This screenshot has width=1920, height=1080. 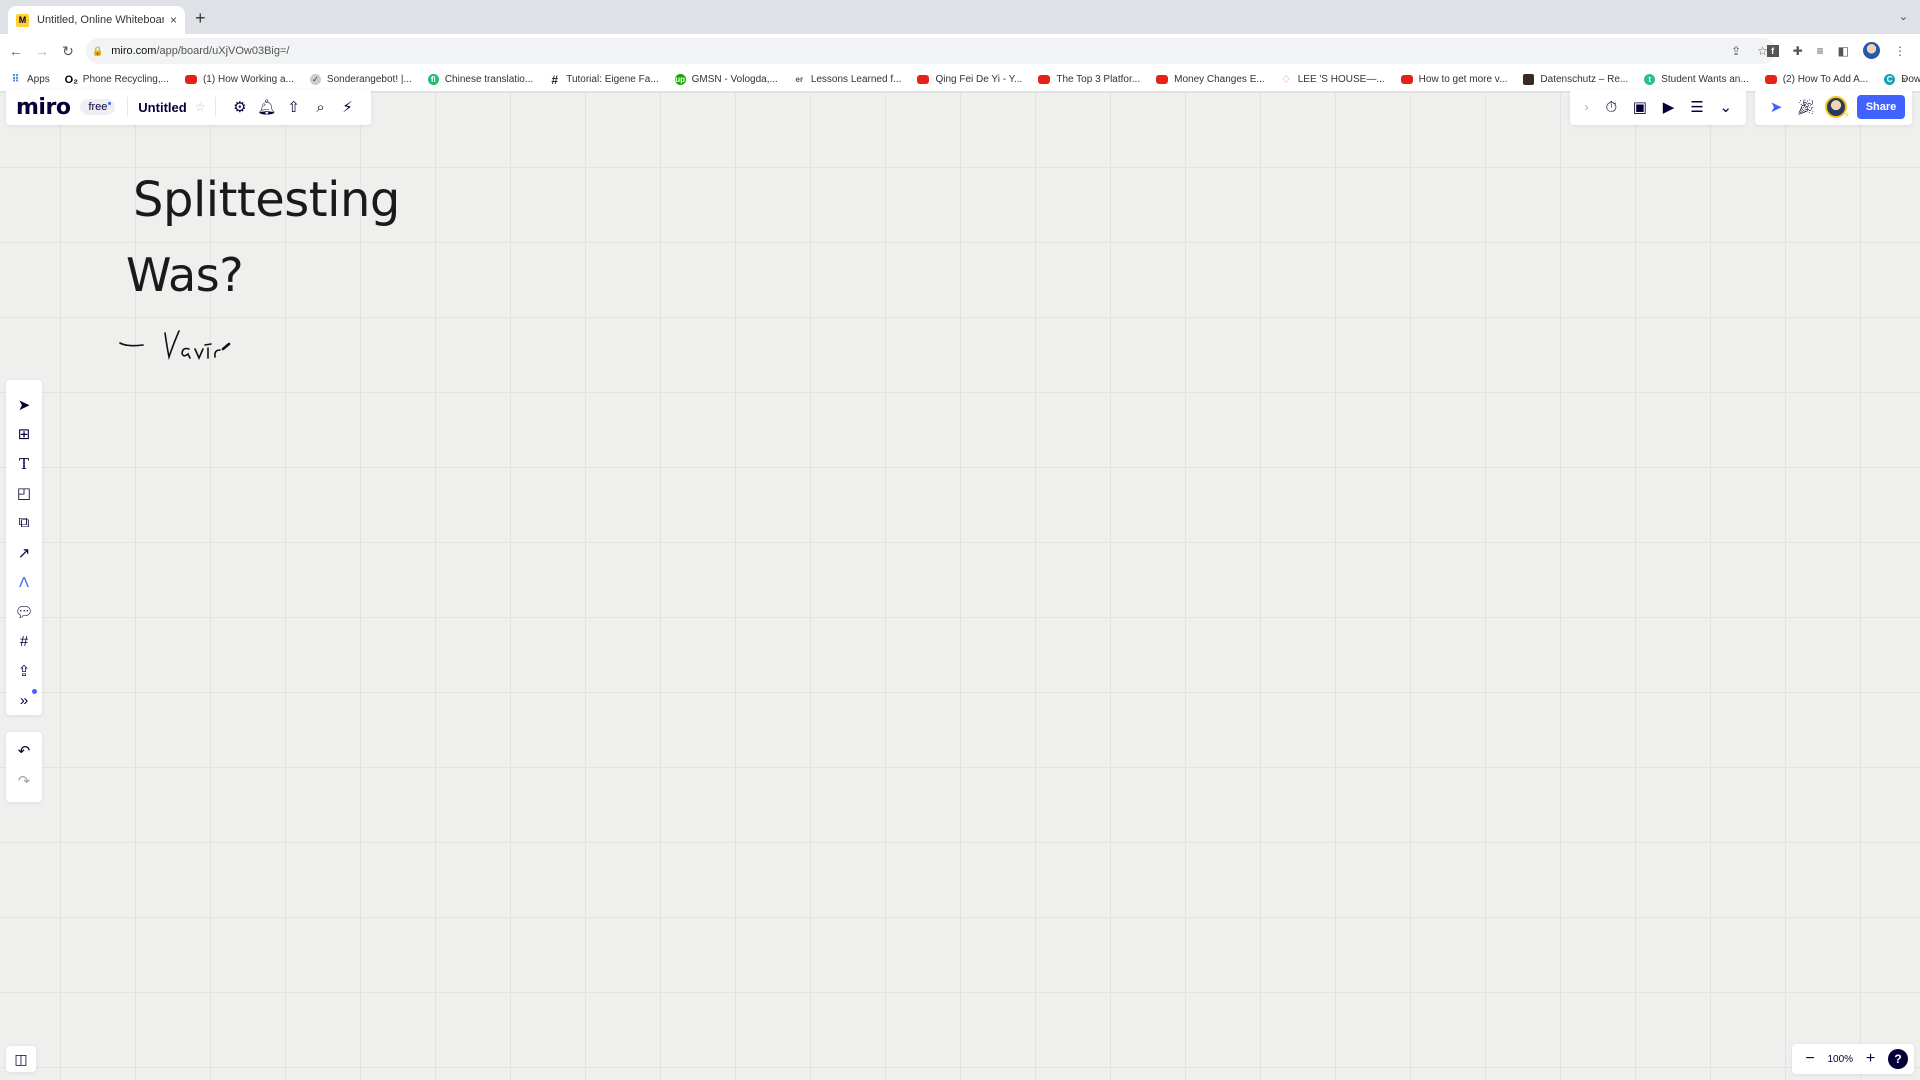 I want to click on media-queue-icon: ≡, so click(x=1820, y=51).